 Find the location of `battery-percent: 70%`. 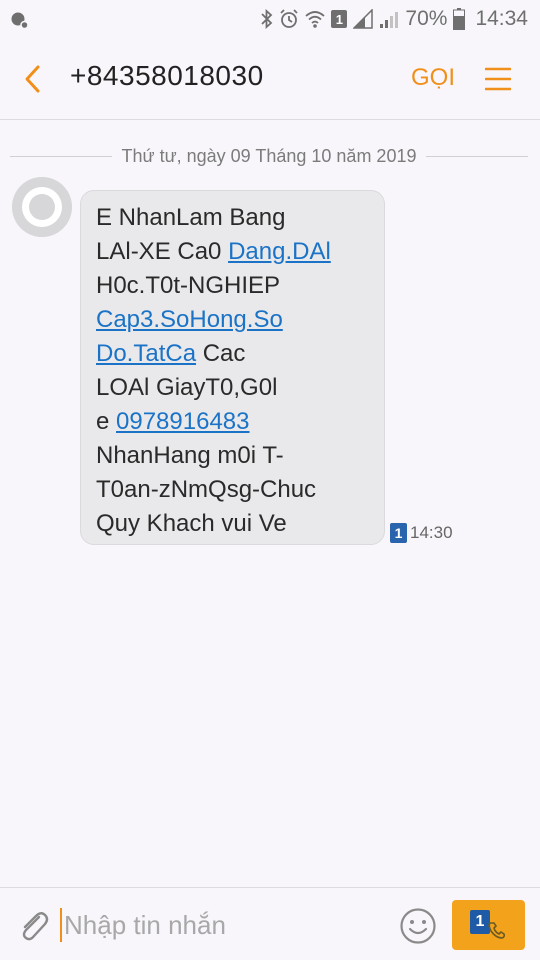

battery-percent: 70% is located at coordinates (426, 18).